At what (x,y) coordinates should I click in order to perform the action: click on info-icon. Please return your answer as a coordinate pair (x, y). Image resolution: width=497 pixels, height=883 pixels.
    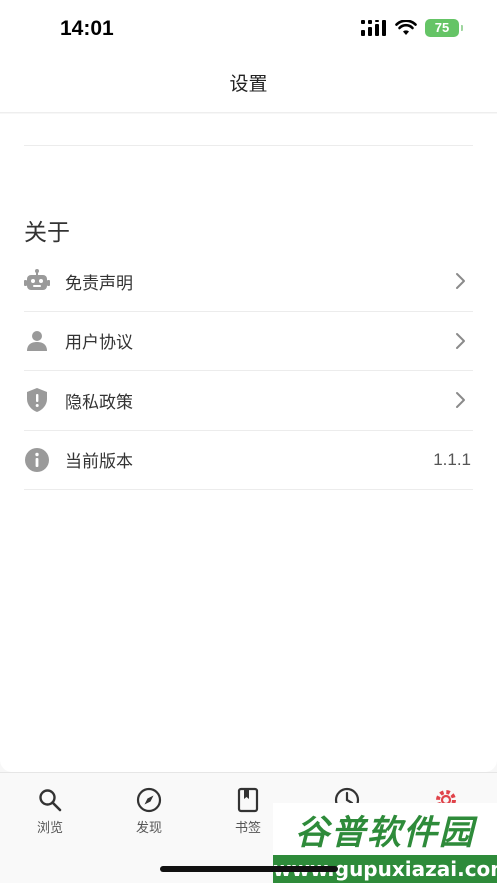
    Looking at the image, I should click on (37, 460).